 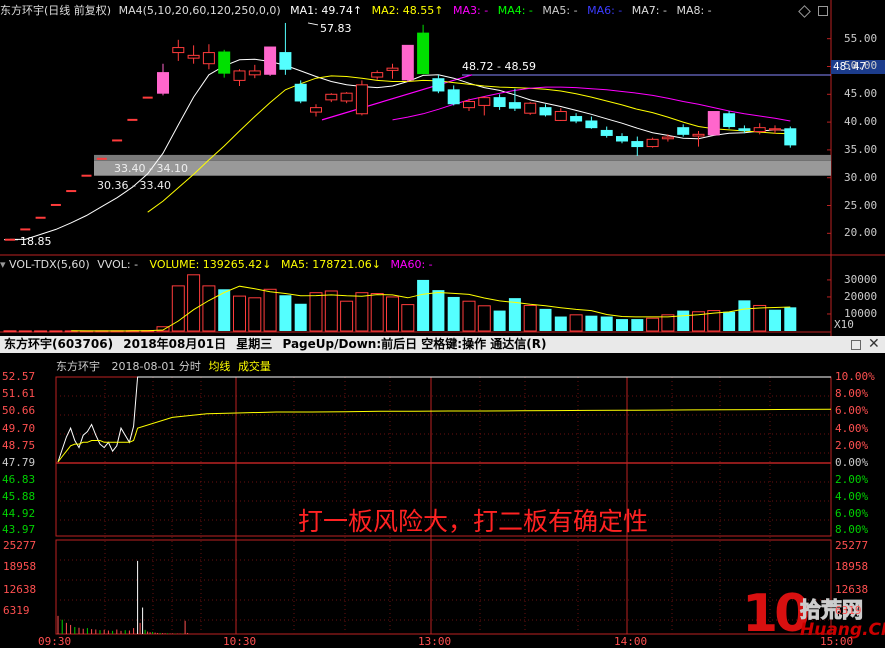 What do you see at coordinates (219, 366) in the screenshot?
I see `avg-line-legend: 均线` at bounding box center [219, 366].